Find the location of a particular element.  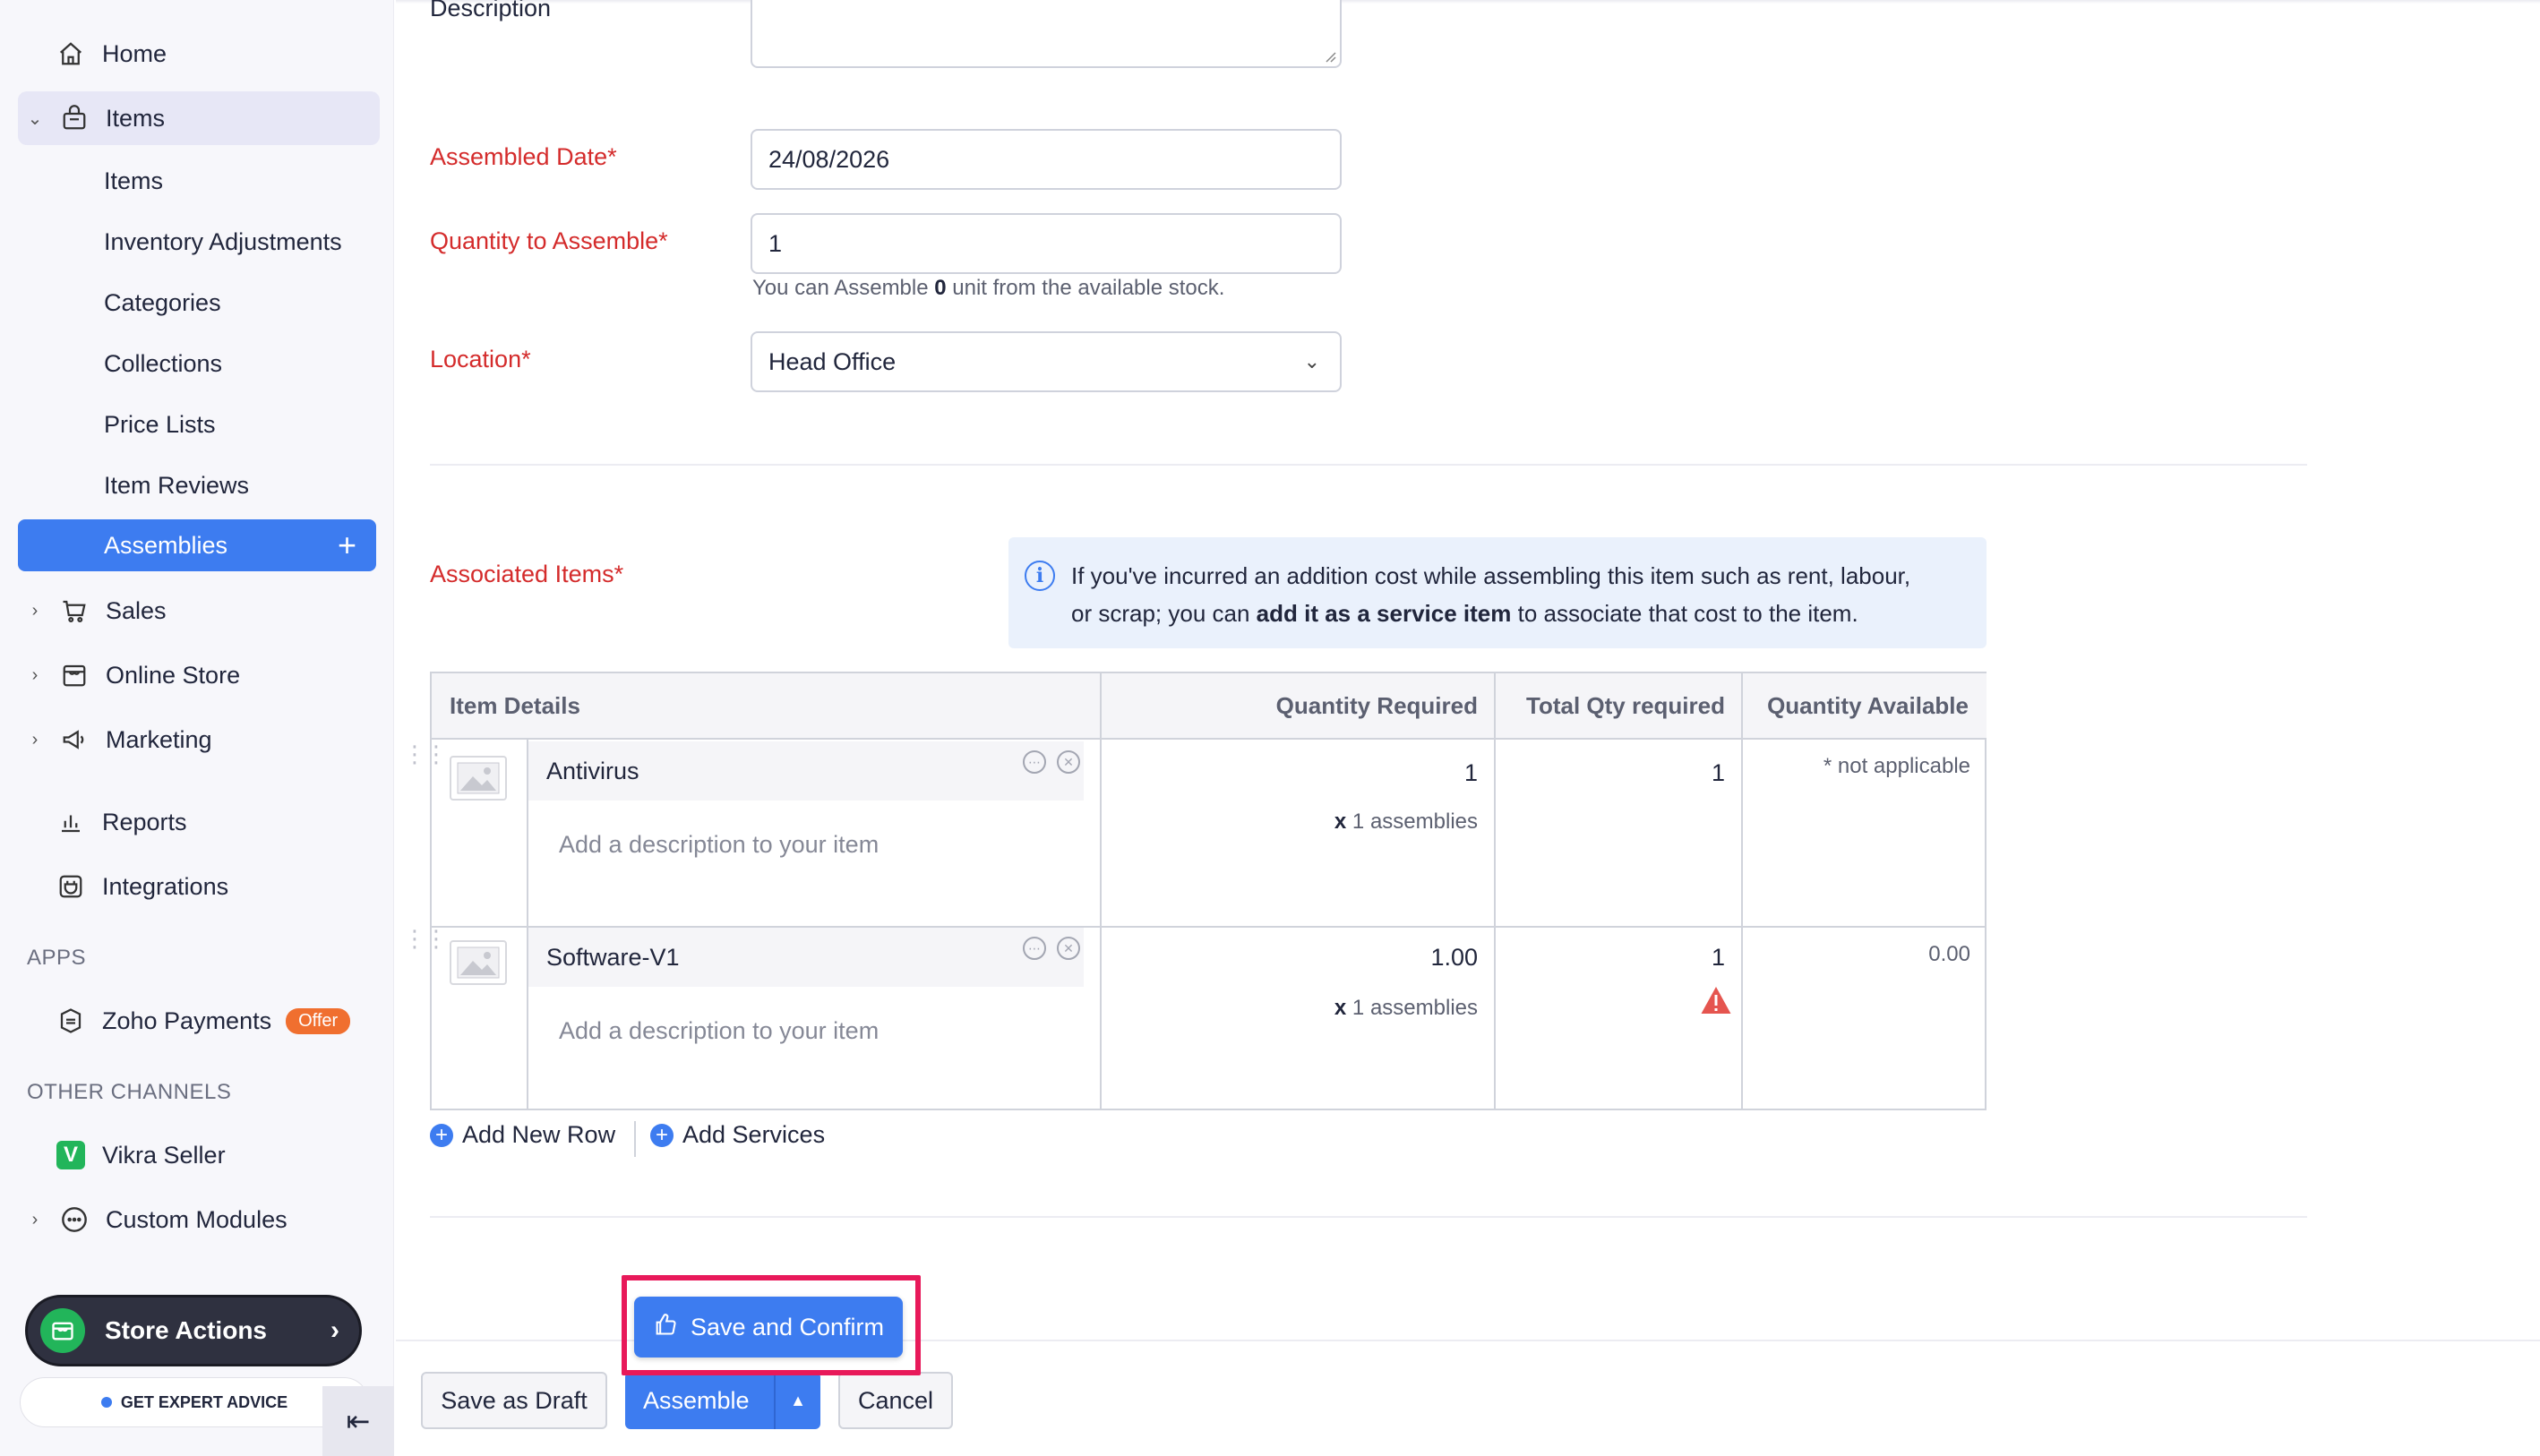

item-name: Software-V1 is located at coordinates (613, 958).